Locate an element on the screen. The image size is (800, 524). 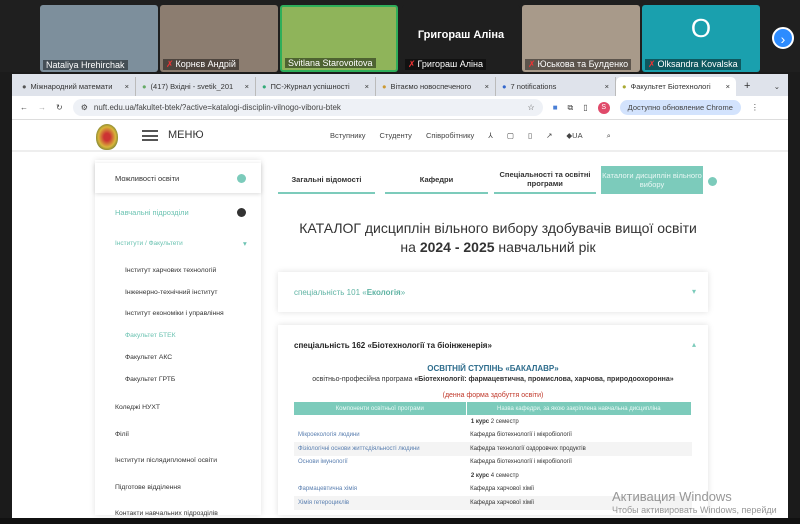
semester: 4 семестр is located at coordinates (504, 475).